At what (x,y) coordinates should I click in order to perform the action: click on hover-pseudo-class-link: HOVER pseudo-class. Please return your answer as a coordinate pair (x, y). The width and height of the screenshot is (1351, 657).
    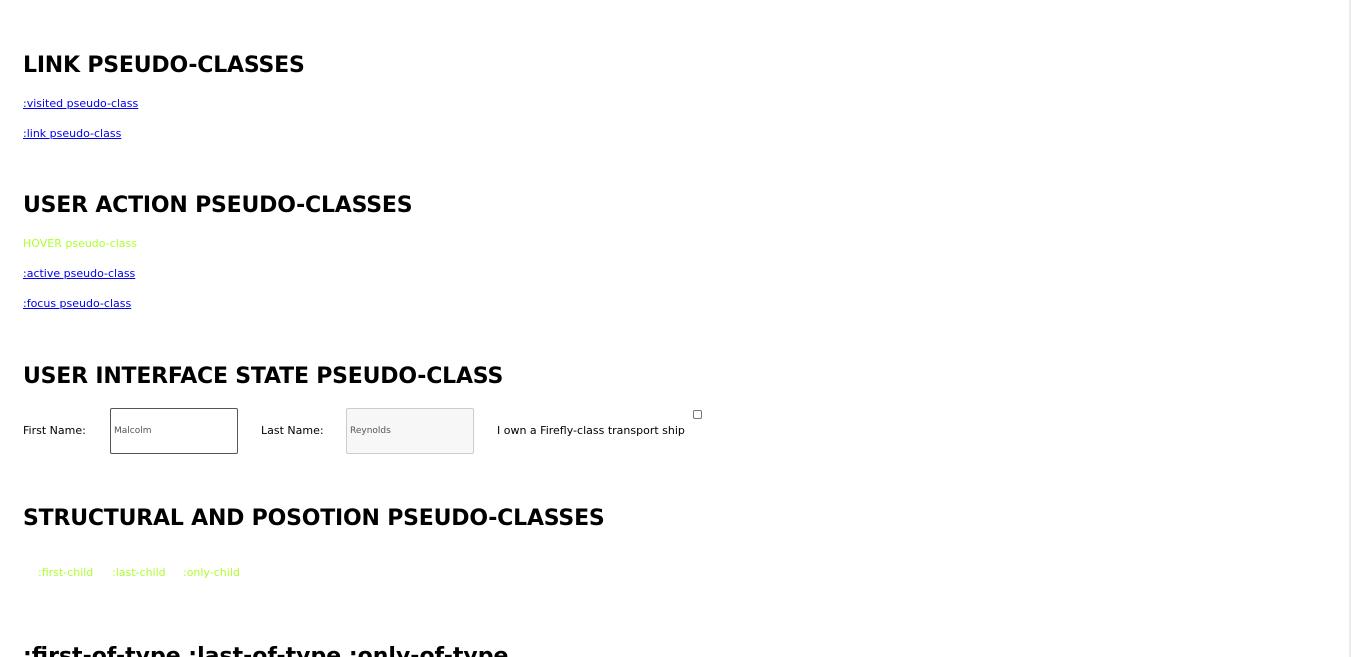
    Looking at the image, I should click on (80, 243).